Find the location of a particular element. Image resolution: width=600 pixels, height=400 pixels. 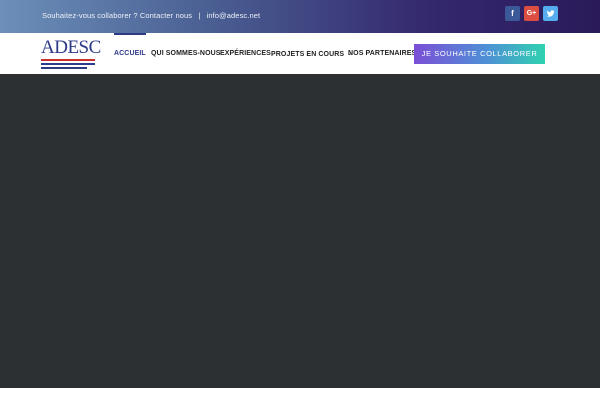

nav-projets-en-cours: PROJETS EN COURS ⌄ is located at coordinates (311, 54).